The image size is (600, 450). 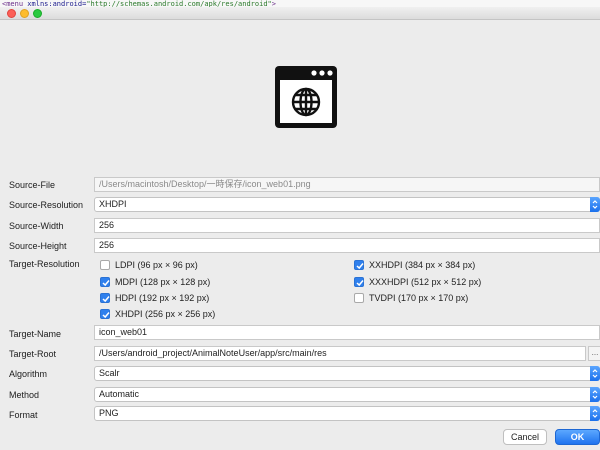 What do you see at coordinates (46, 205) in the screenshot?
I see `source-resolution-label: Source-Resolution` at bounding box center [46, 205].